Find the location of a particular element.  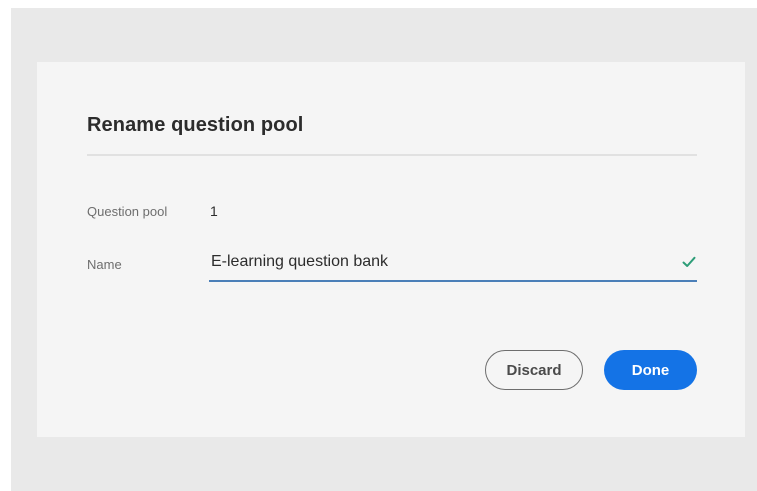

question-pool-value: 1 is located at coordinates (214, 211).